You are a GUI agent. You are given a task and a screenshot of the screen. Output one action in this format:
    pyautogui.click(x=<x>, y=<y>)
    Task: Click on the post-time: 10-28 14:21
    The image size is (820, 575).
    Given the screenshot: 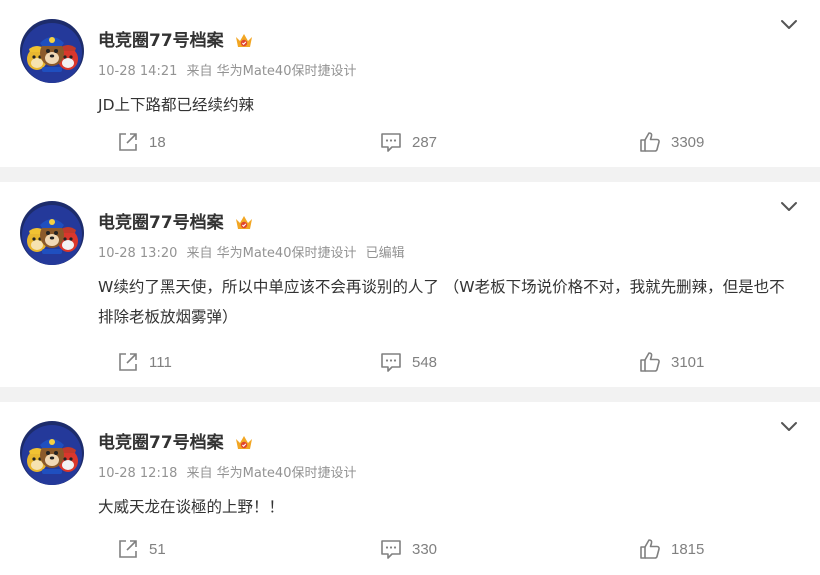 What is the action you would take?
    pyautogui.click(x=137, y=71)
    